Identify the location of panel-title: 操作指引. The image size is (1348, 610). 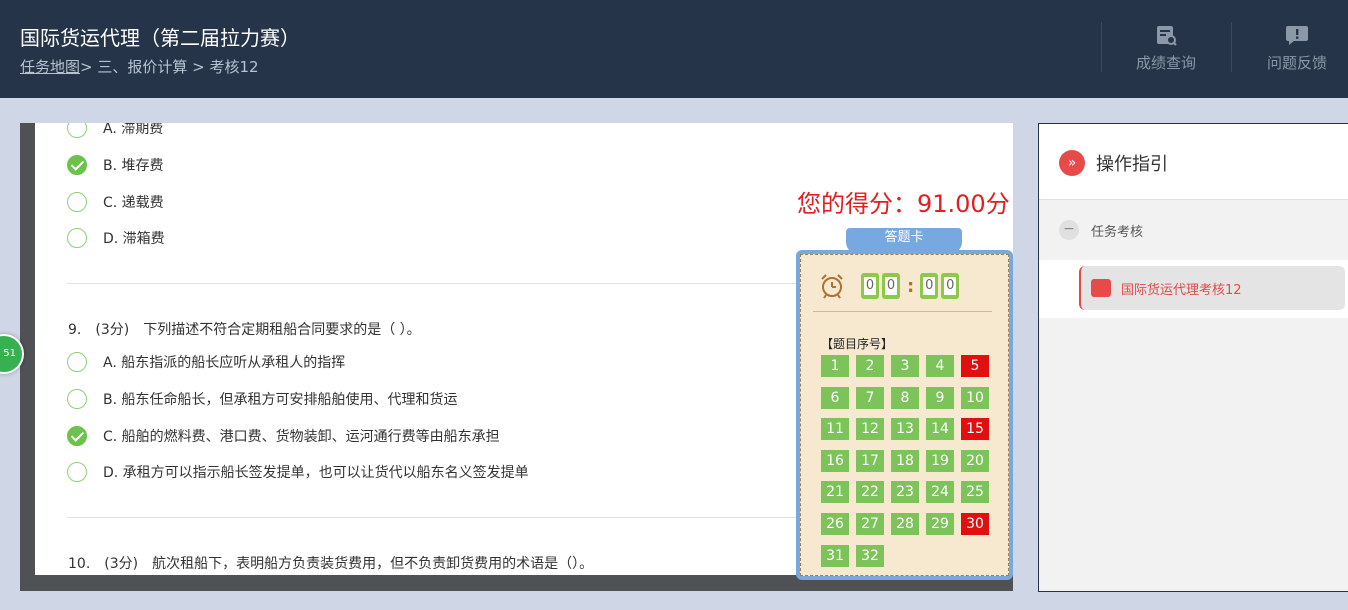
(1132, 164).